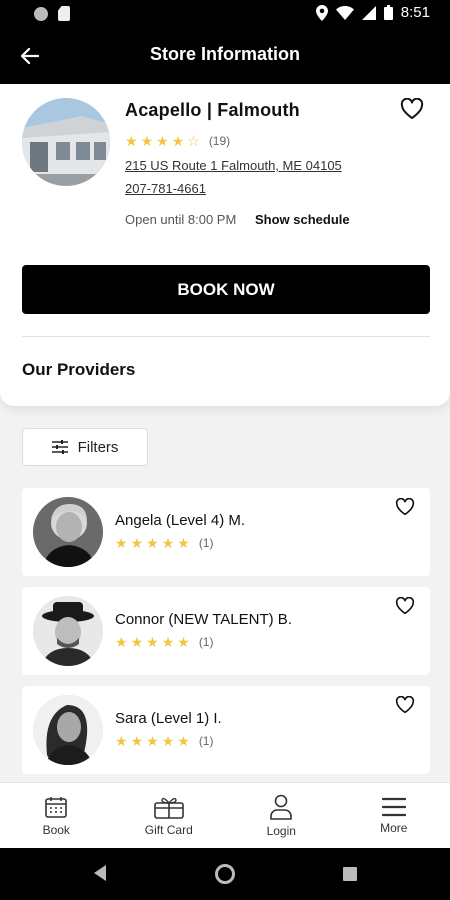 The width and height of the screenshot is (450, 900). Describe the element at coordinates (56, 829) in the screenshot. I see `nav-book-label: Book` at that location.